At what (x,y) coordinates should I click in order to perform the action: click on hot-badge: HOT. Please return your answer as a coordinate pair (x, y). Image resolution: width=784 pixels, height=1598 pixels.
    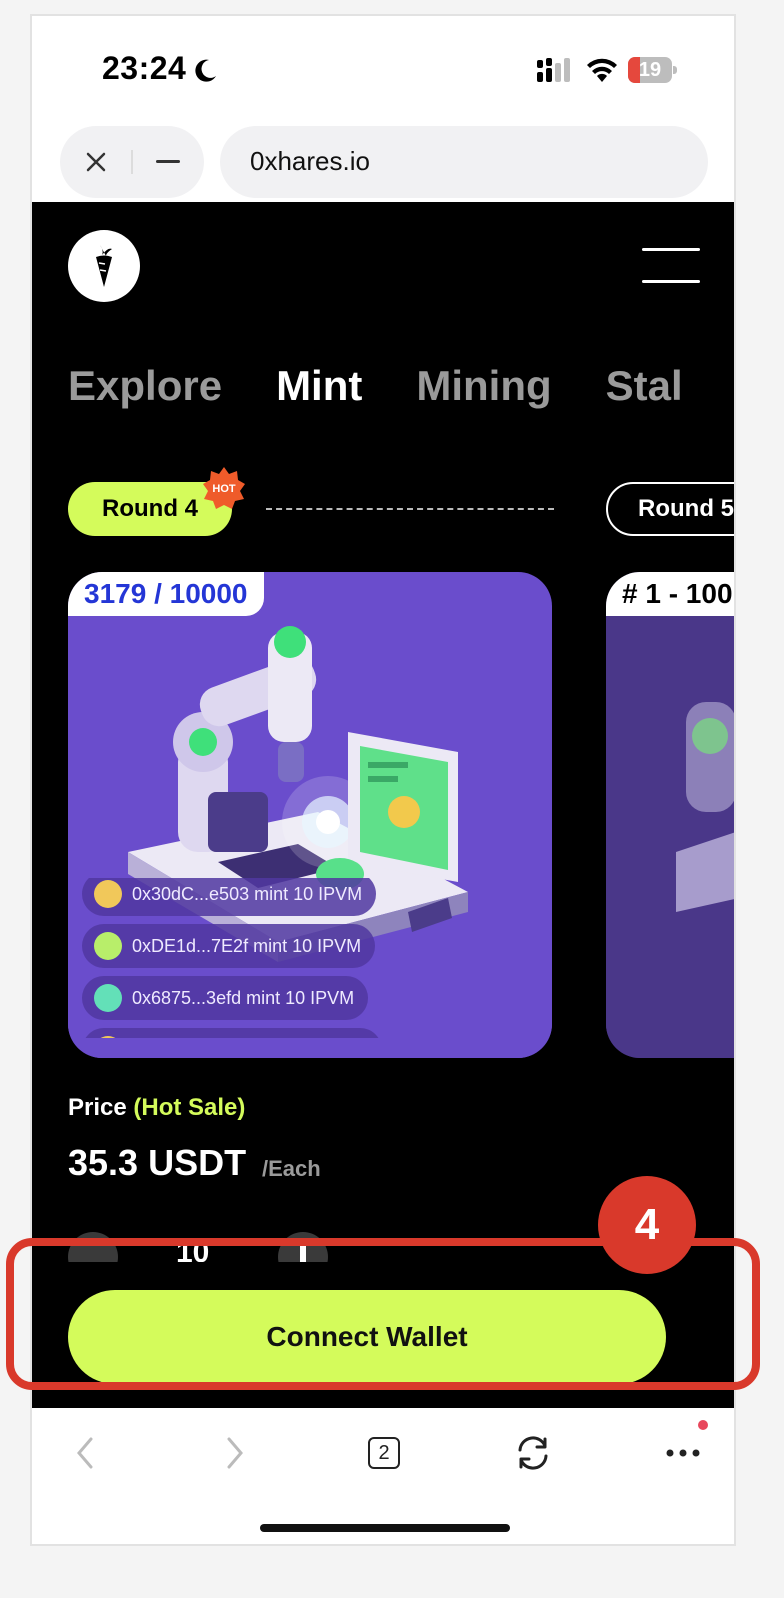
    Looking at the image, I should click on (224, 488).